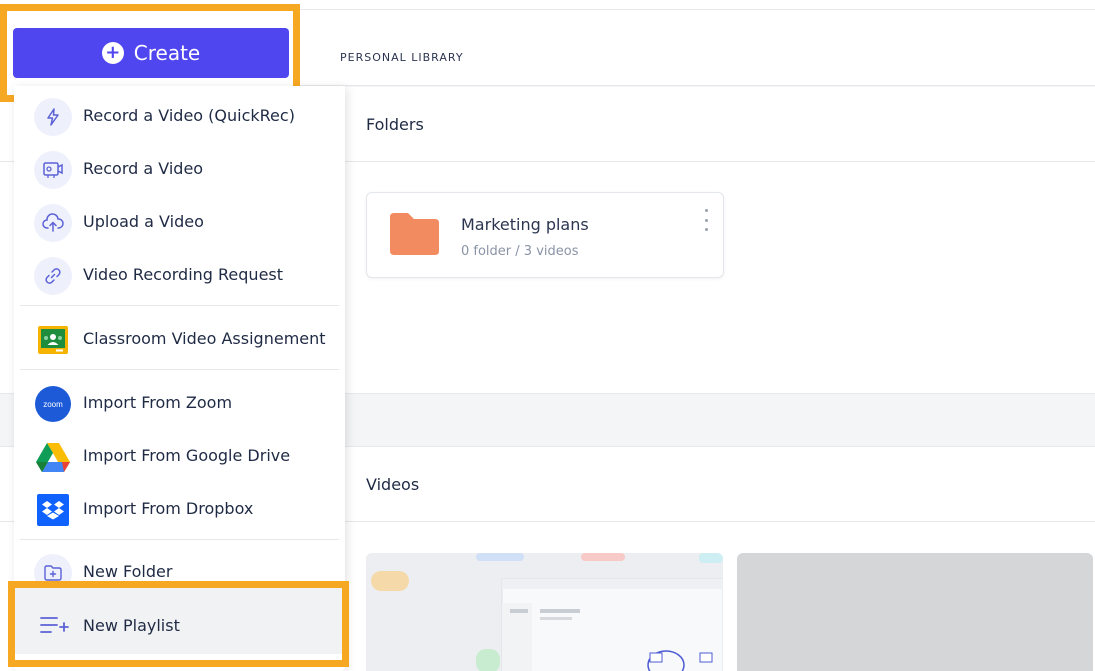 The height and width of the screenshot is (671, 1095). Describe the element at coordinates (53, 170) in the screenshot. I see `screen-record-icon` at that location.